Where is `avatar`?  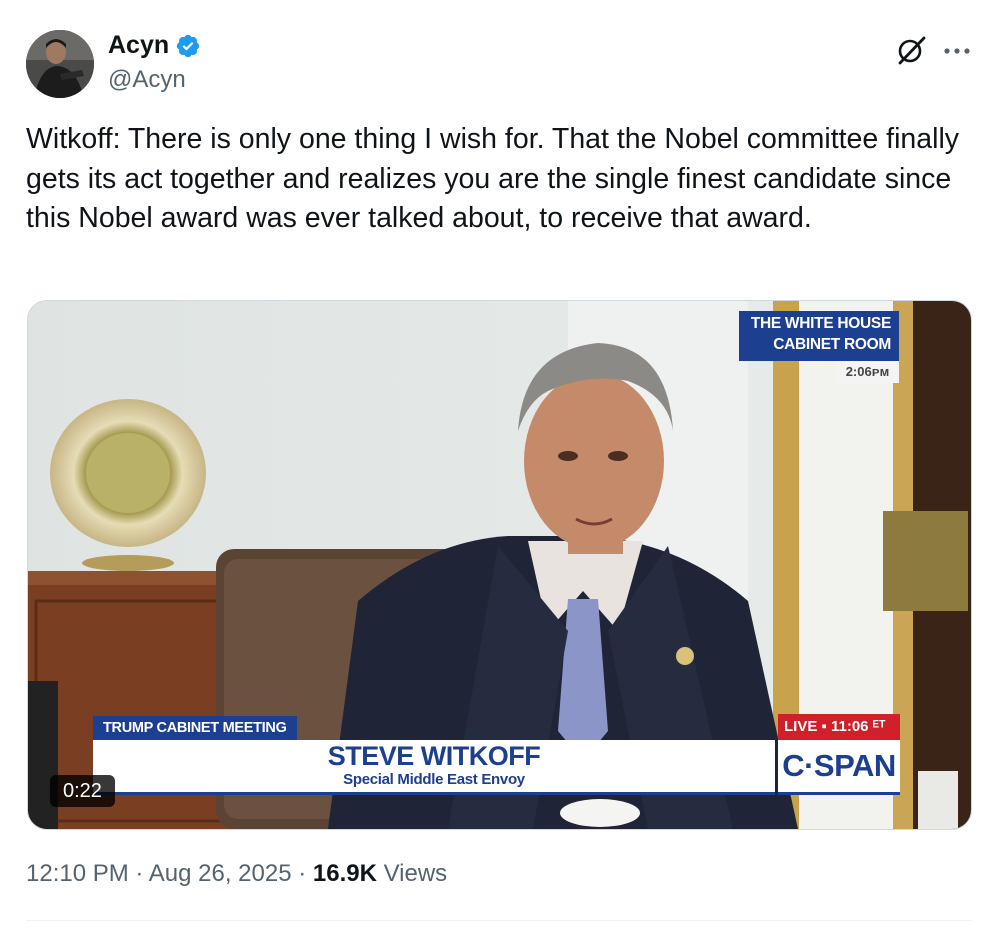
avatar is located at coordinates (60, 64).